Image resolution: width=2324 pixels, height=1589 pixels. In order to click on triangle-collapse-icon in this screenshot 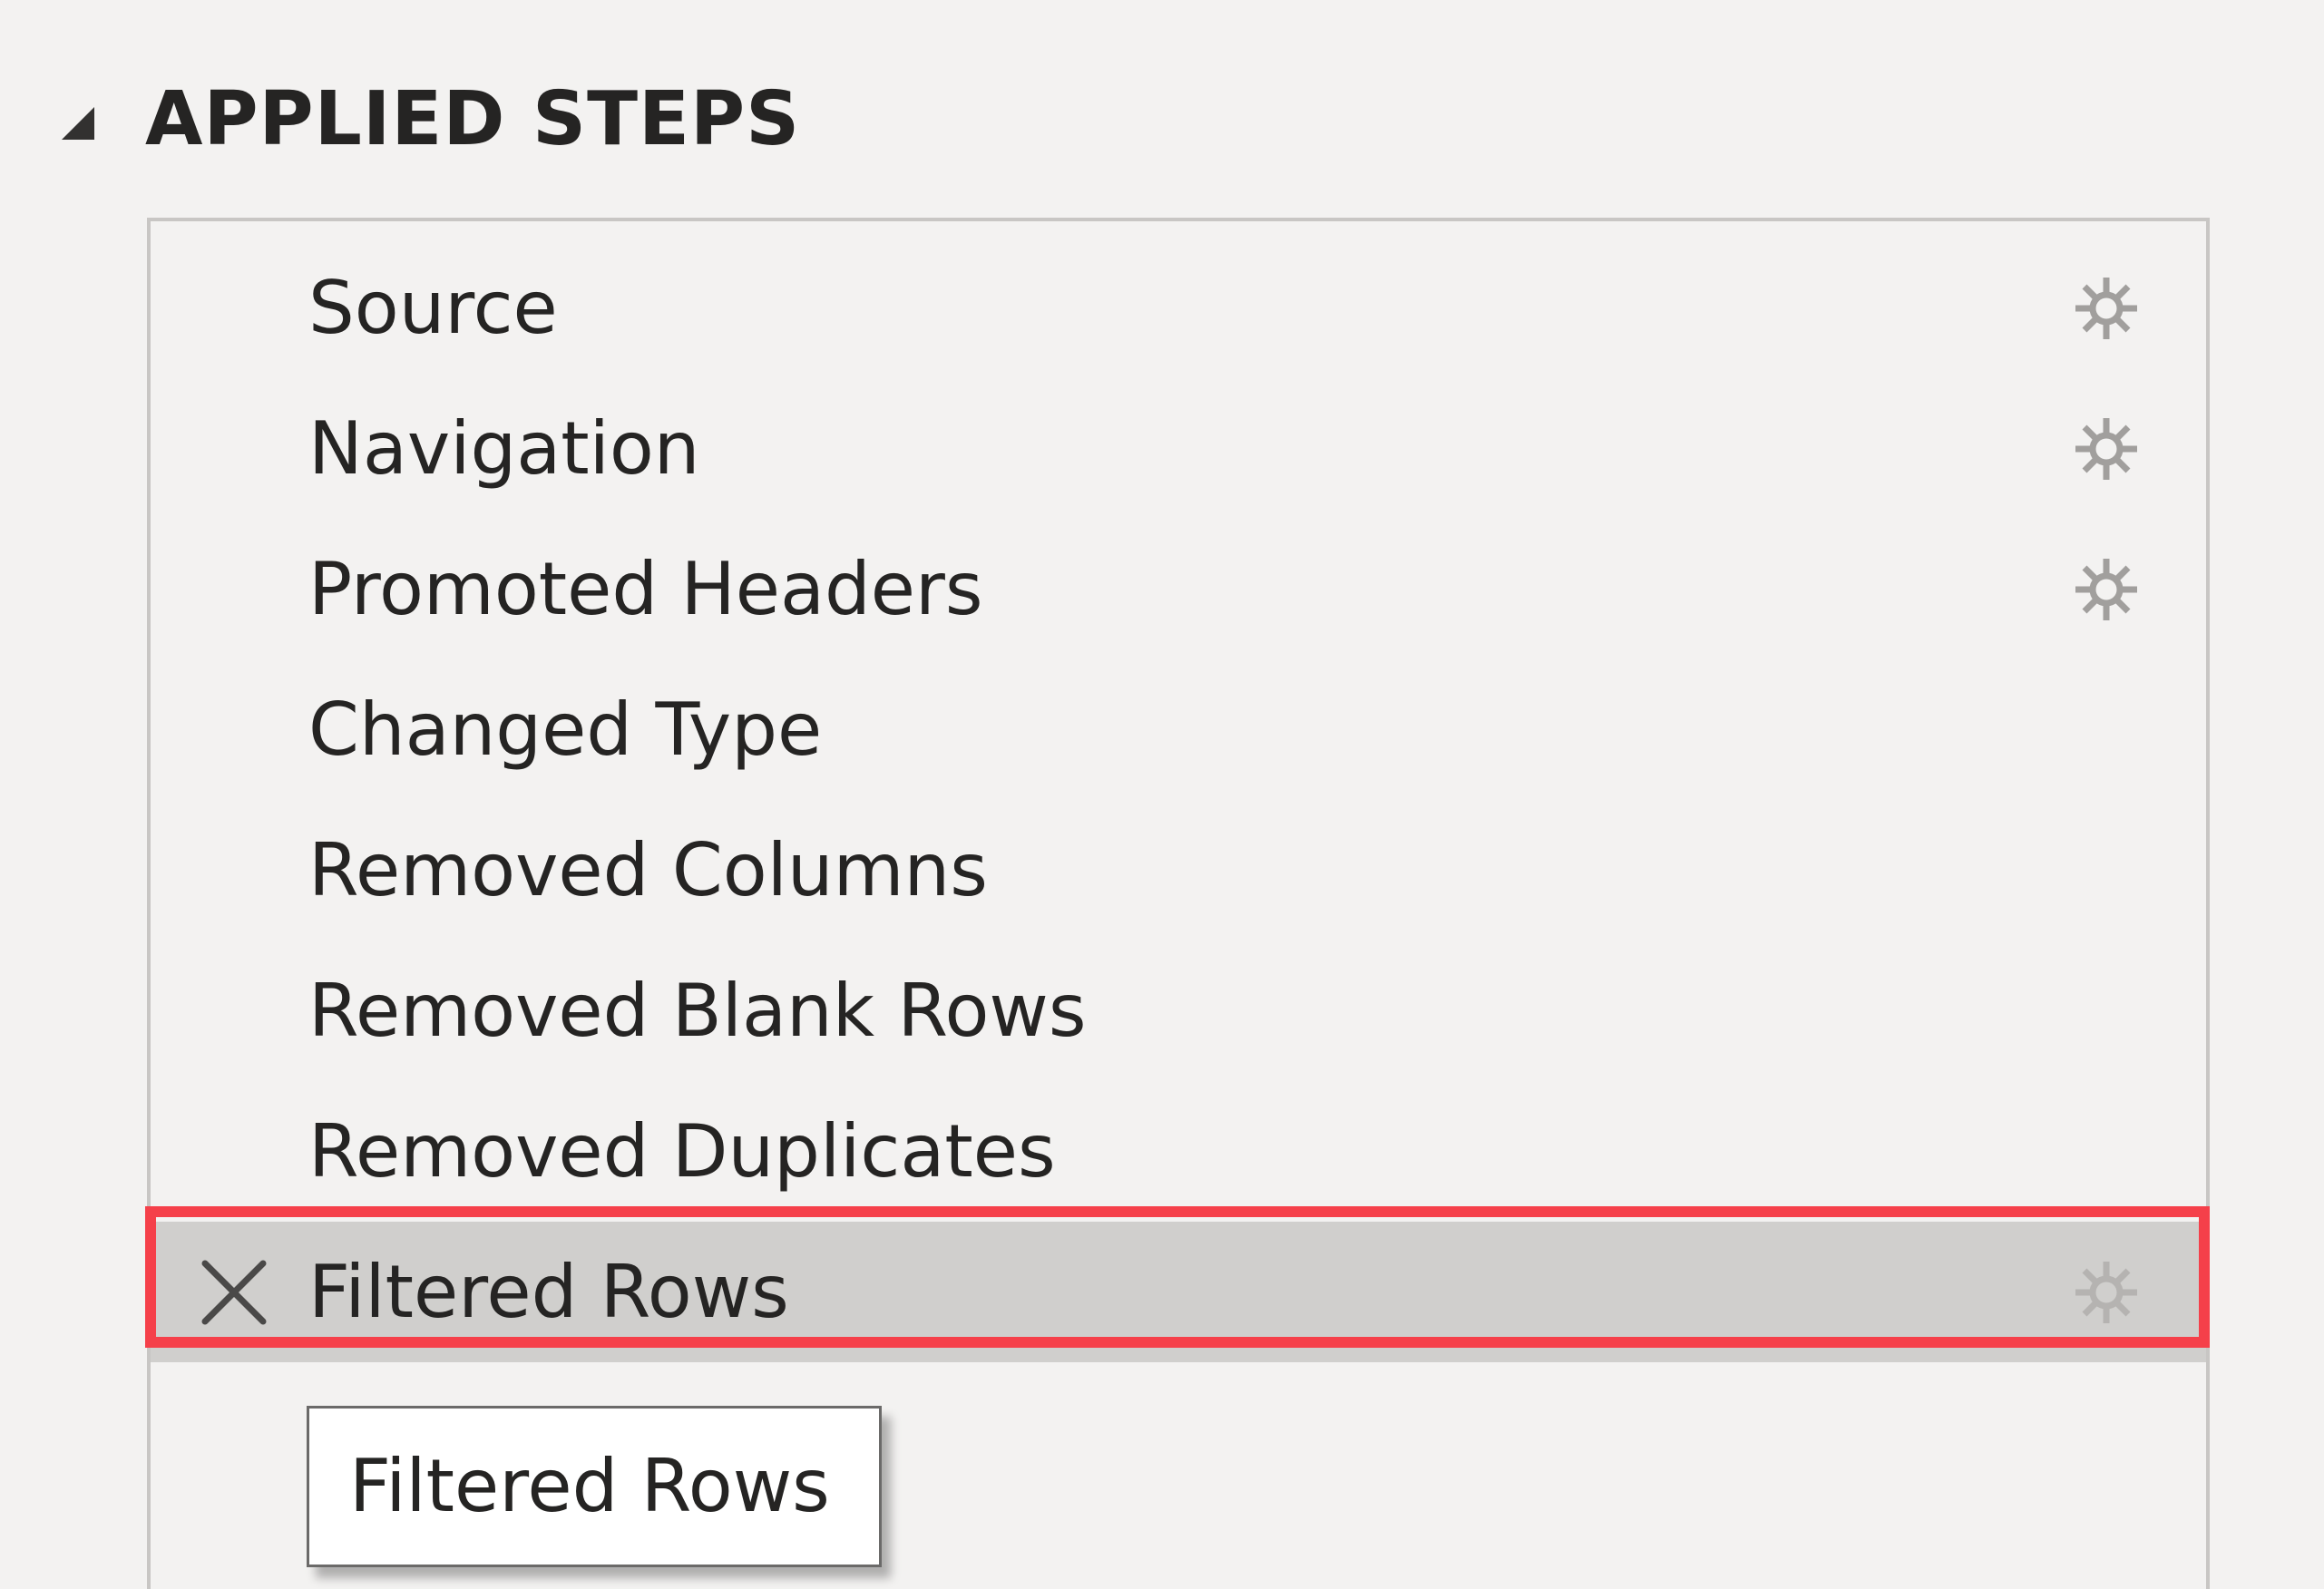, I will do `click(78, 123)`.